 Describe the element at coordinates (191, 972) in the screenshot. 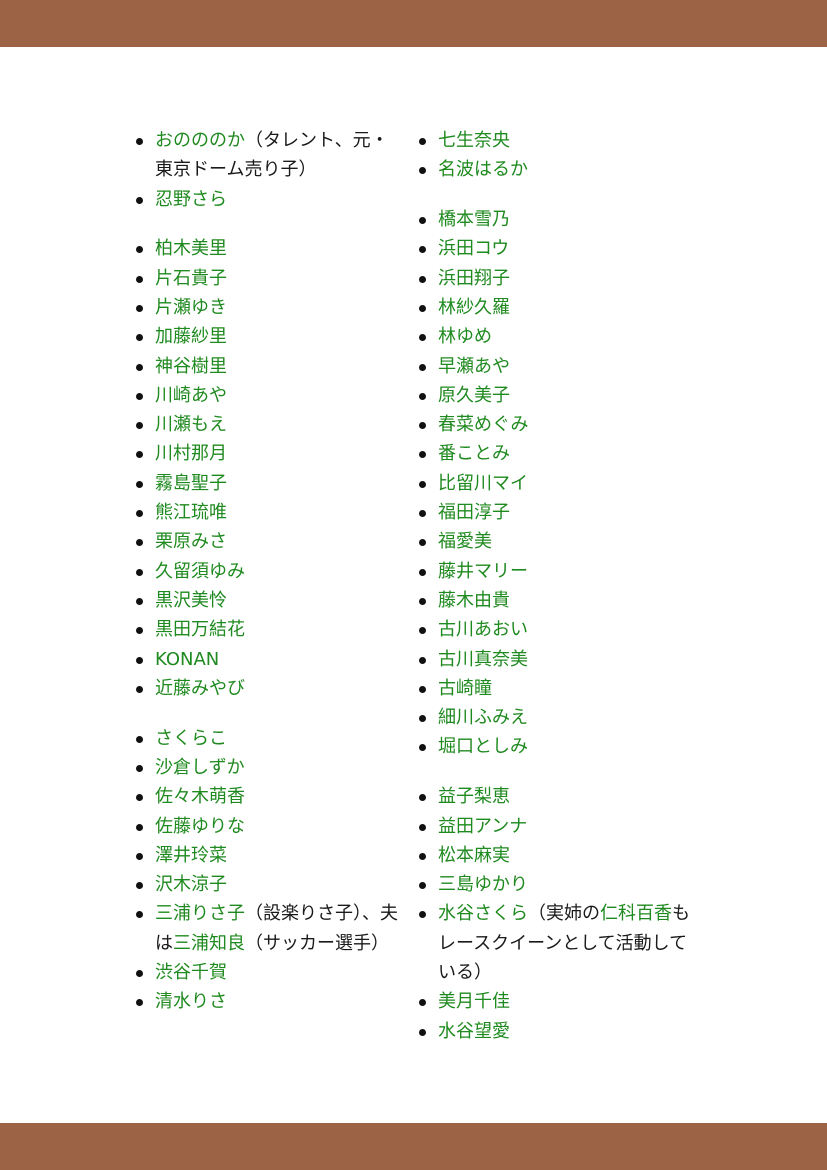

I see `name-link: 渋谷千賀` at that location.